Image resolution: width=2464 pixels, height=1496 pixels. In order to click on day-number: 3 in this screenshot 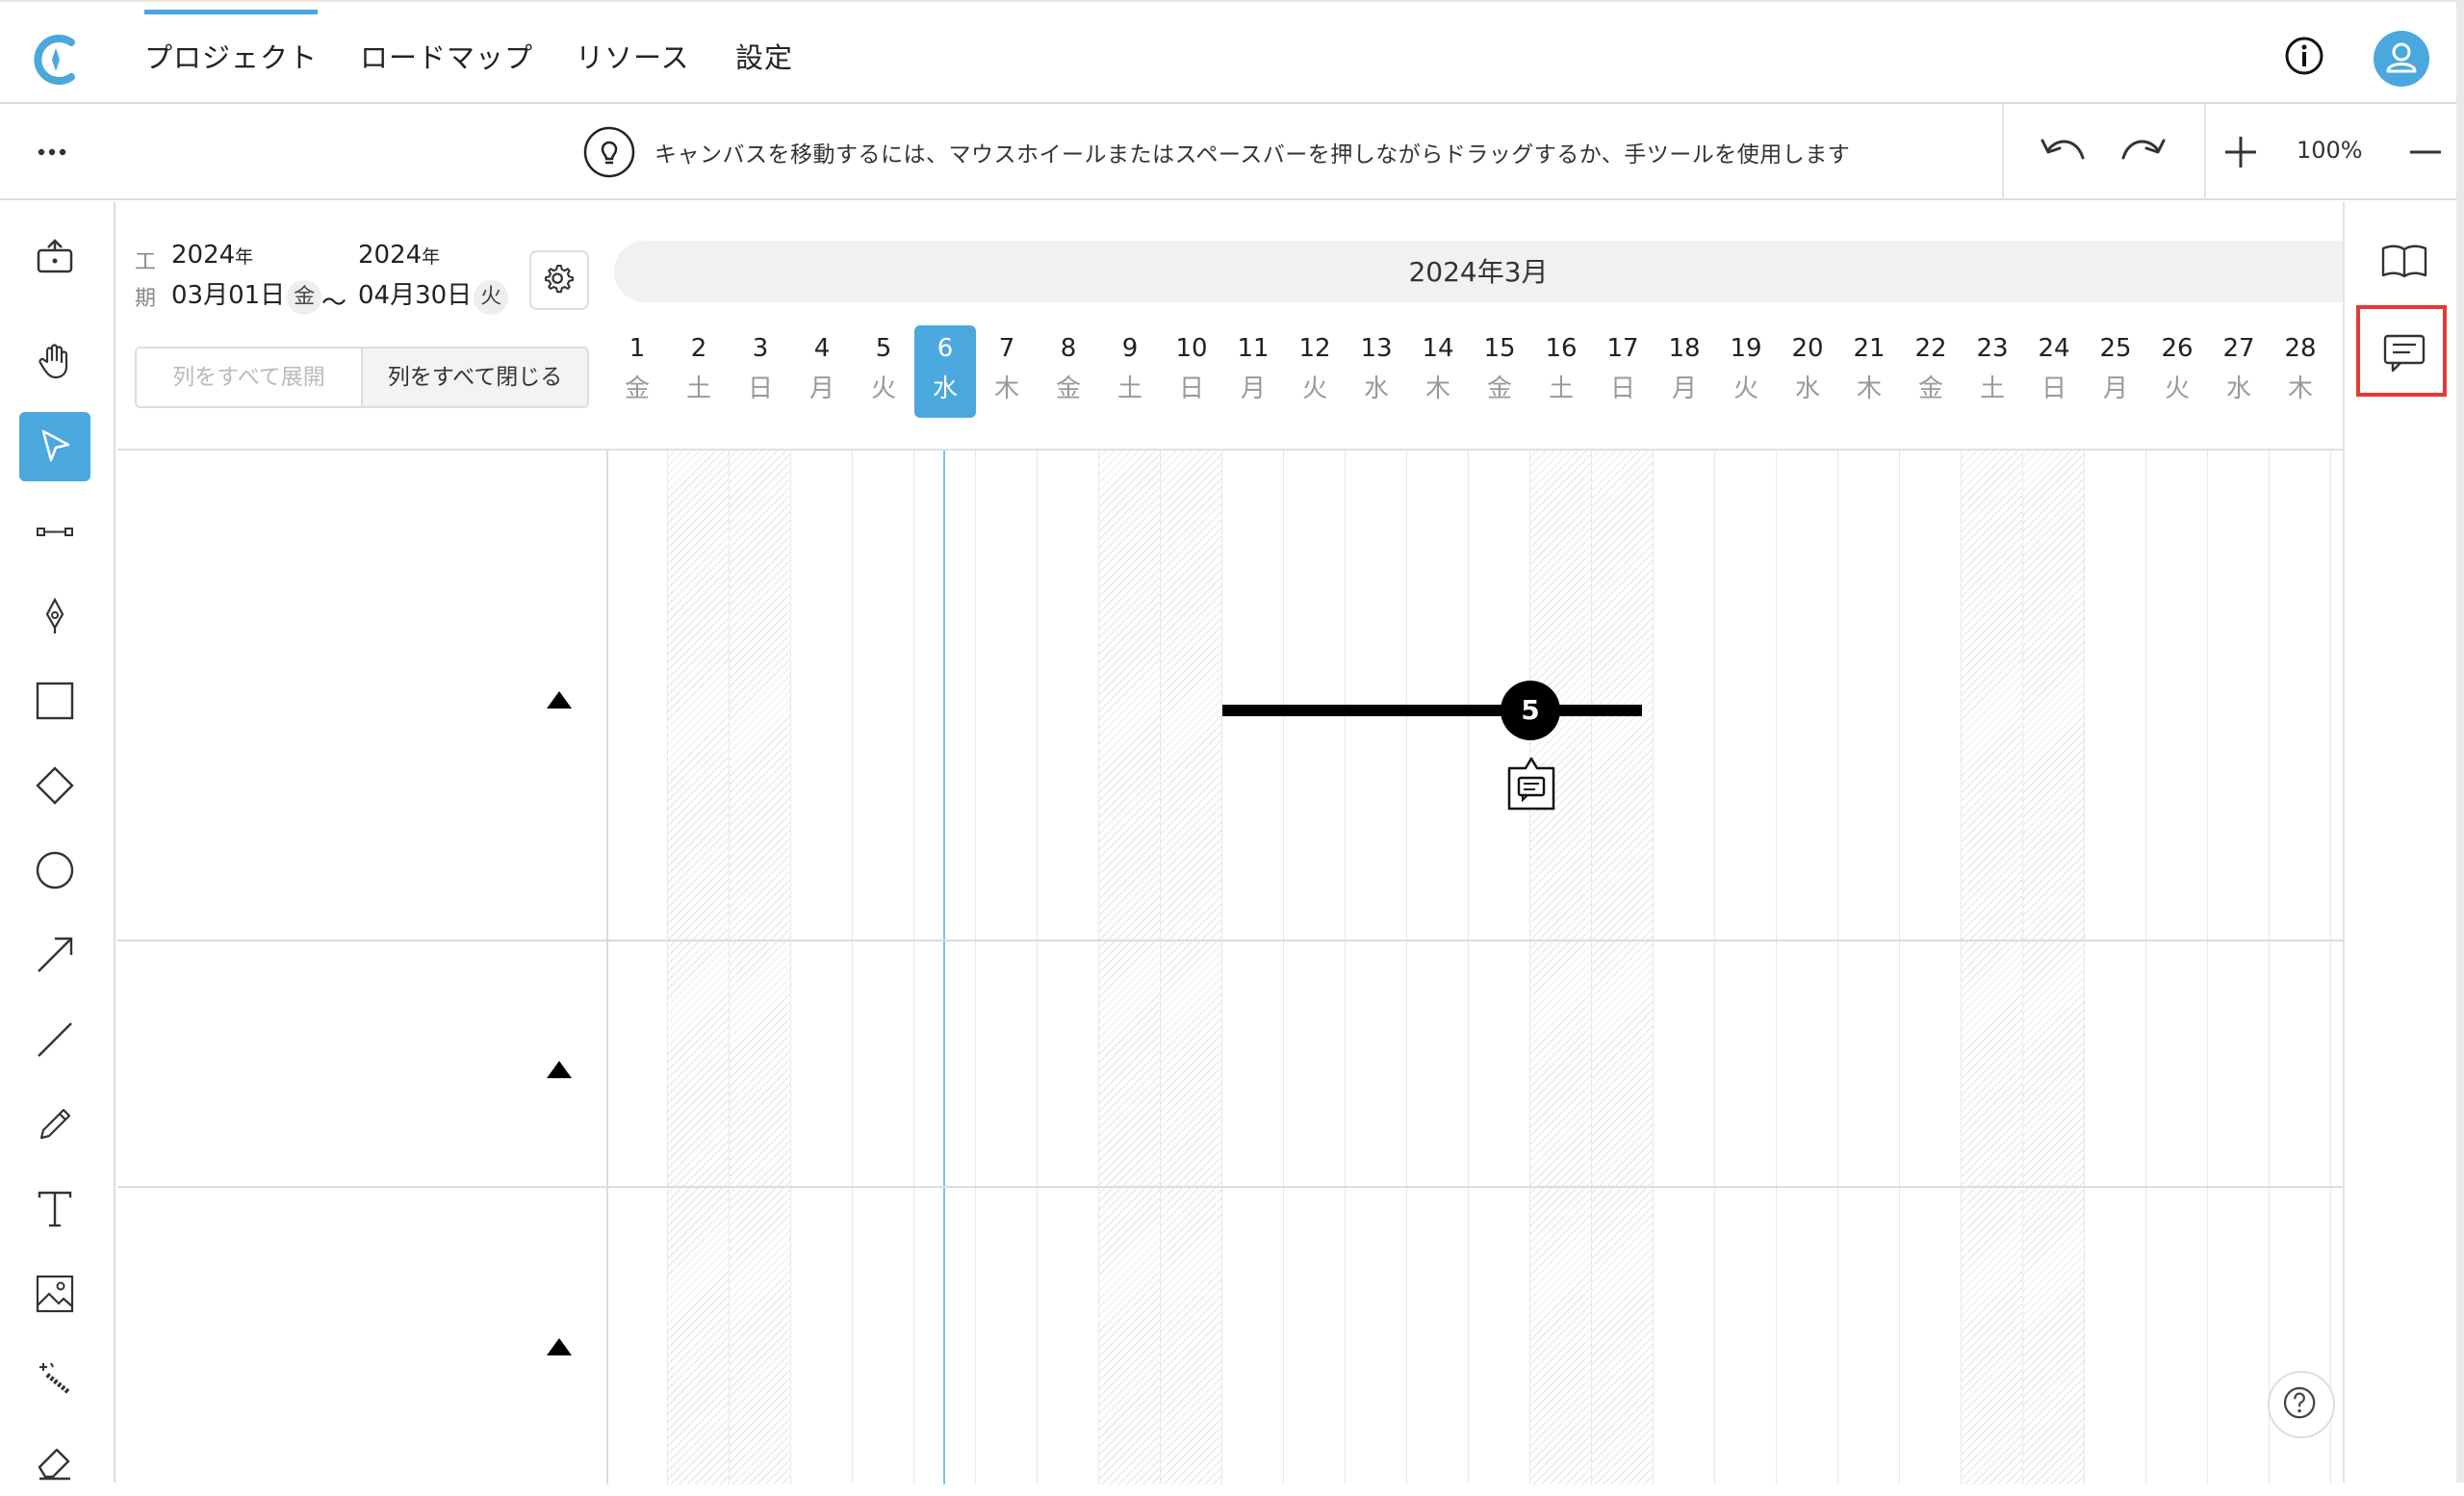, I will do `click(760, 348)`.